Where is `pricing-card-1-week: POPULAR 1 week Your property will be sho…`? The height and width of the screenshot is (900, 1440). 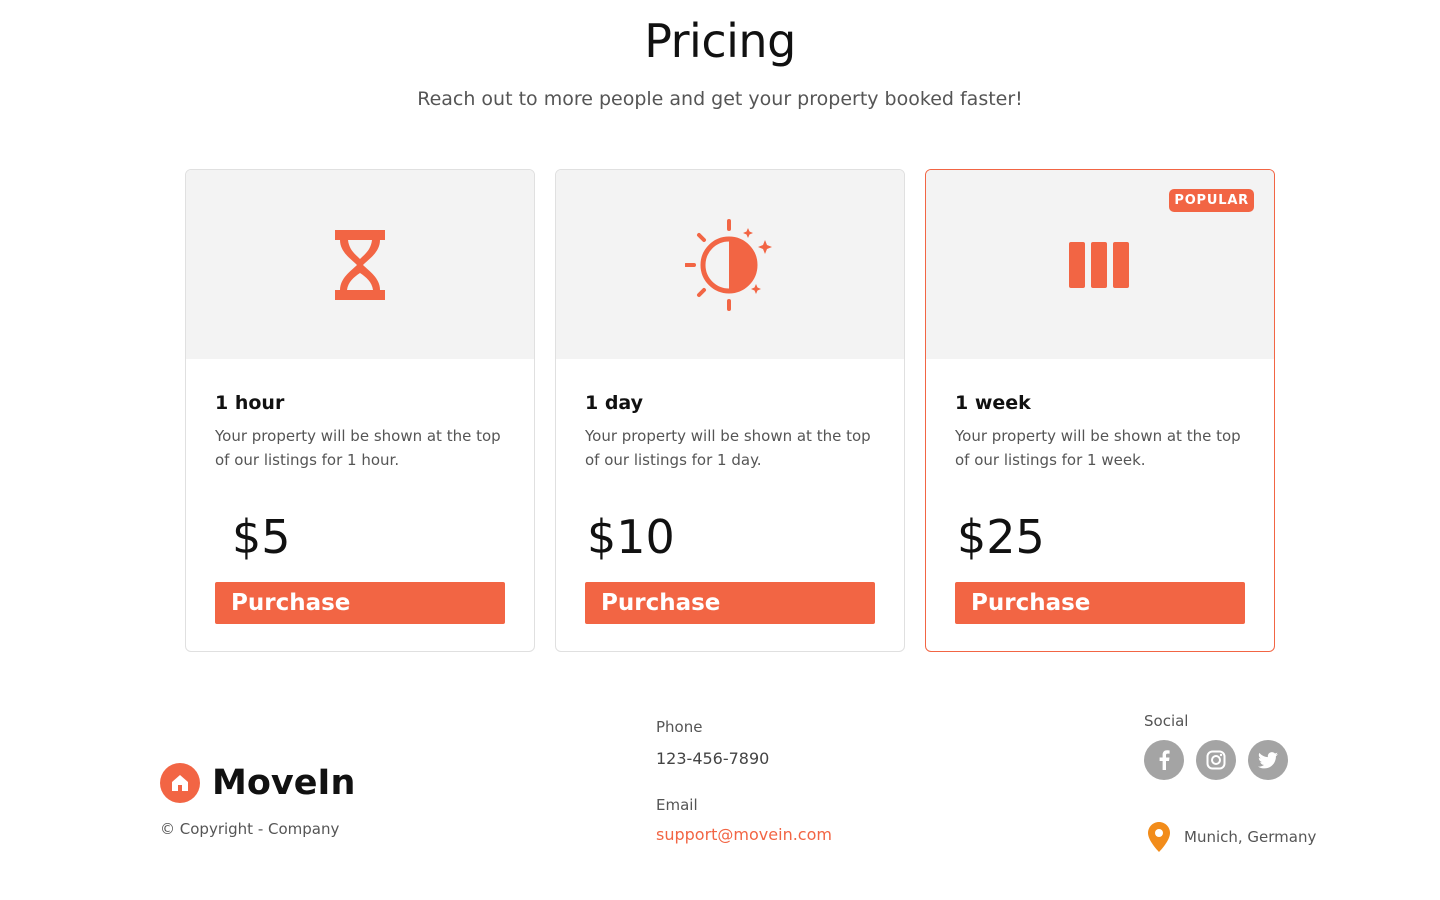 pricing-card-1-week: POPULAR 1 week Your property will be sho… is located at coordinates (1100, 410).